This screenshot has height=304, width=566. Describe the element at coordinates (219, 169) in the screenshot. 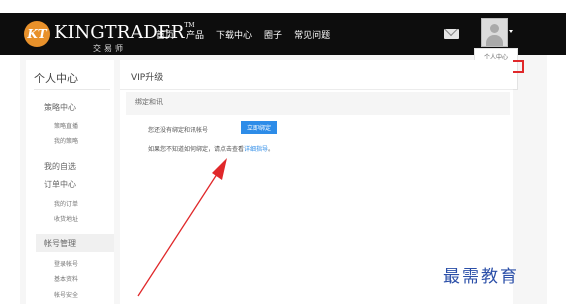

I see `annotation-arrow-head` at that location.